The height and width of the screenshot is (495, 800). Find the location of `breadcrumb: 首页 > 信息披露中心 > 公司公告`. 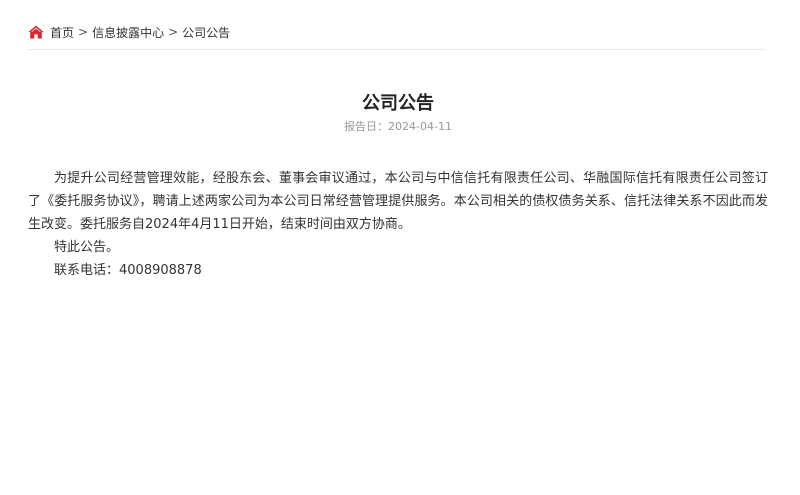

breadcrumb: 首页 > 信息披露中心 > 公司公告 is located at coordinates (129, 32).